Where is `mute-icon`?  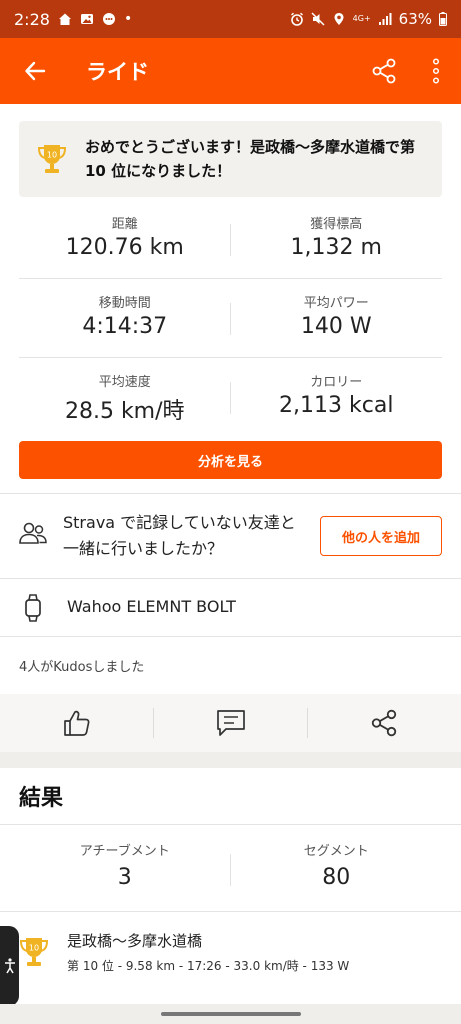
mute-icon is located at coordinates (318, 19).